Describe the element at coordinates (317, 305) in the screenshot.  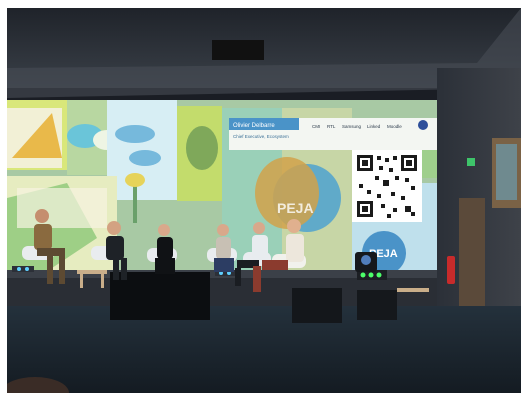
I see `stage-monitor` at that location.